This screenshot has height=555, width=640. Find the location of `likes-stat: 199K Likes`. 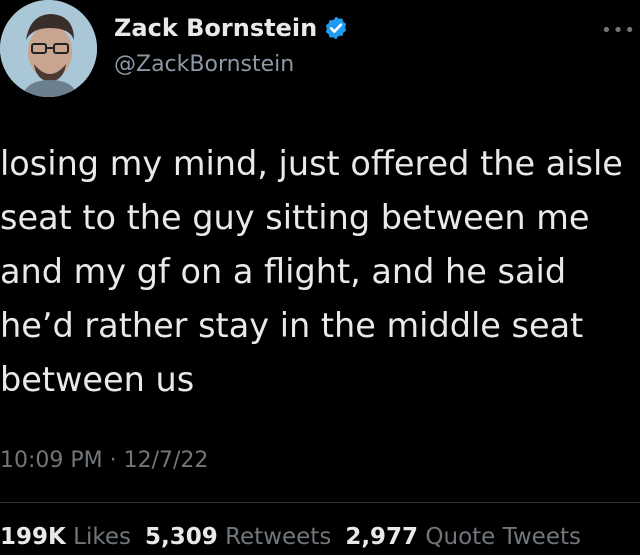

likes-stat: 199K Likes is located at coordinates (65, 537).